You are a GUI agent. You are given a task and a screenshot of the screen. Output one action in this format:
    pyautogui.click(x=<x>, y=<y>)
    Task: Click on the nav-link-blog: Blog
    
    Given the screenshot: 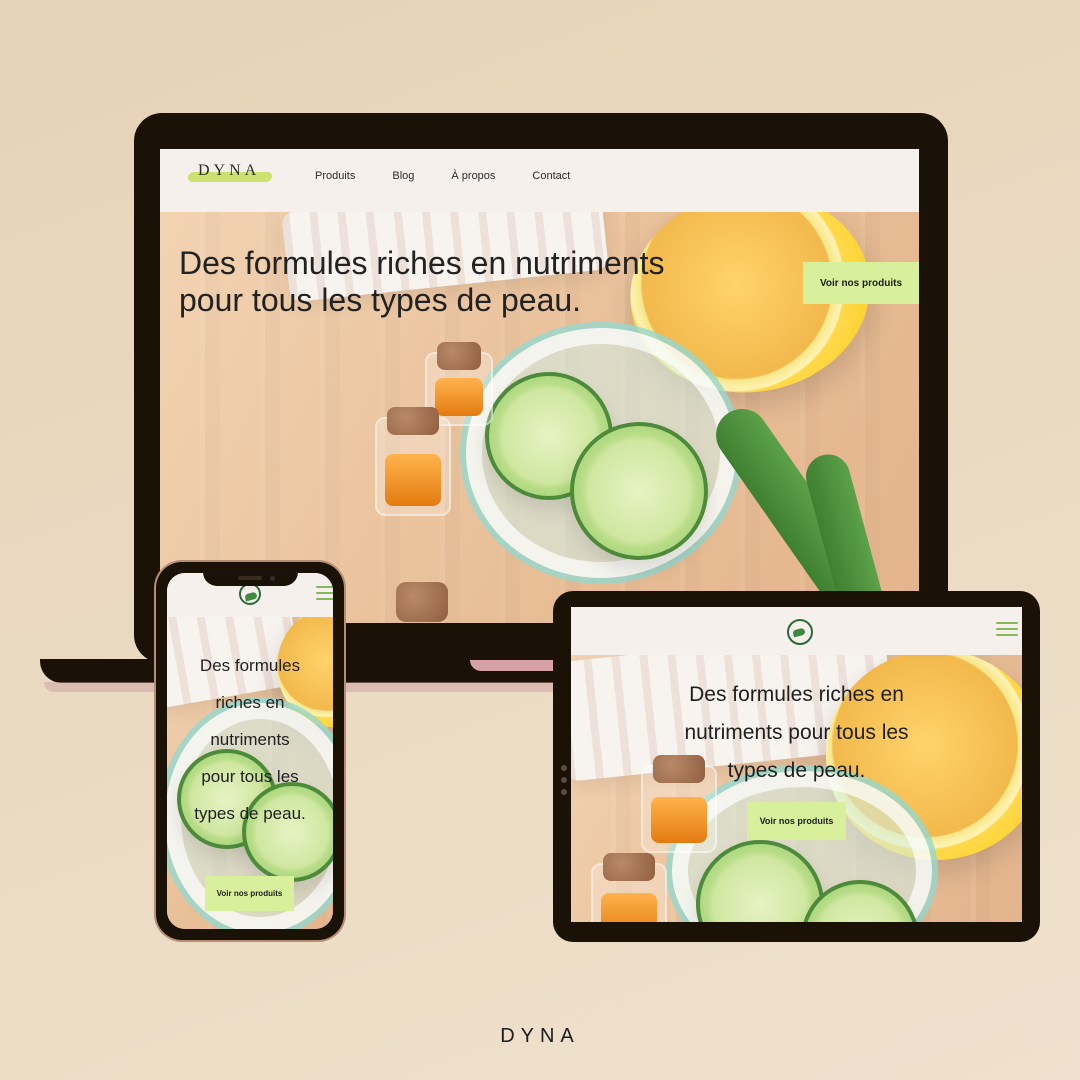 What is the action you would take?
    pyautogui.click(x=403, y=176)
    